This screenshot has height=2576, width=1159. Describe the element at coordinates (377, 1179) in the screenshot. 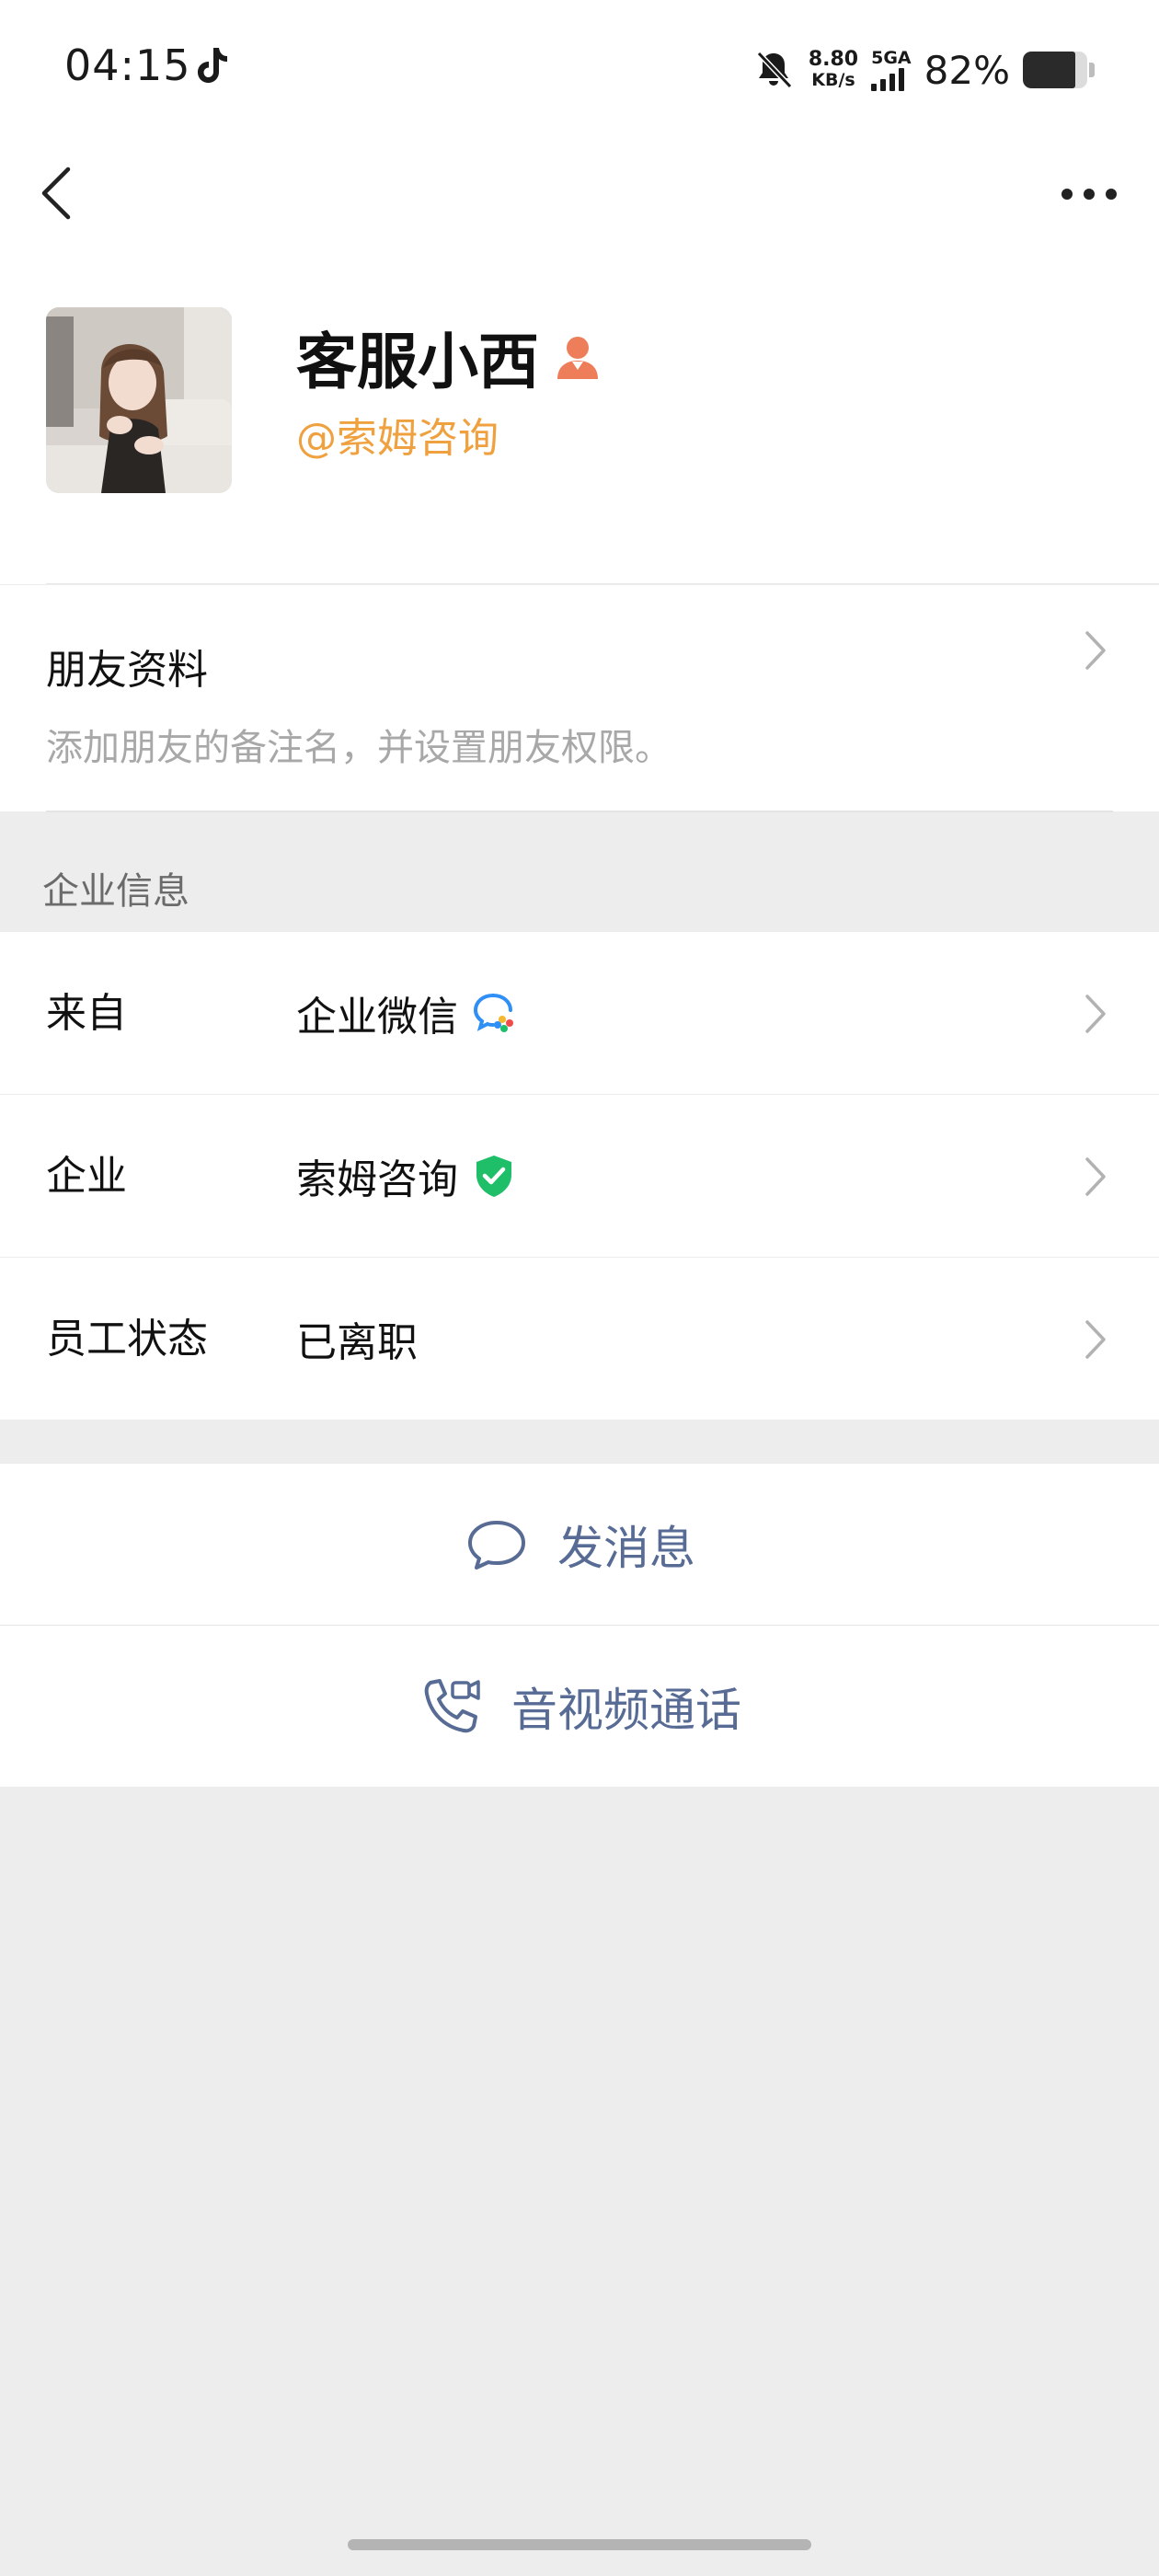

I see `info-value-text: 索姆咨询` at that location.